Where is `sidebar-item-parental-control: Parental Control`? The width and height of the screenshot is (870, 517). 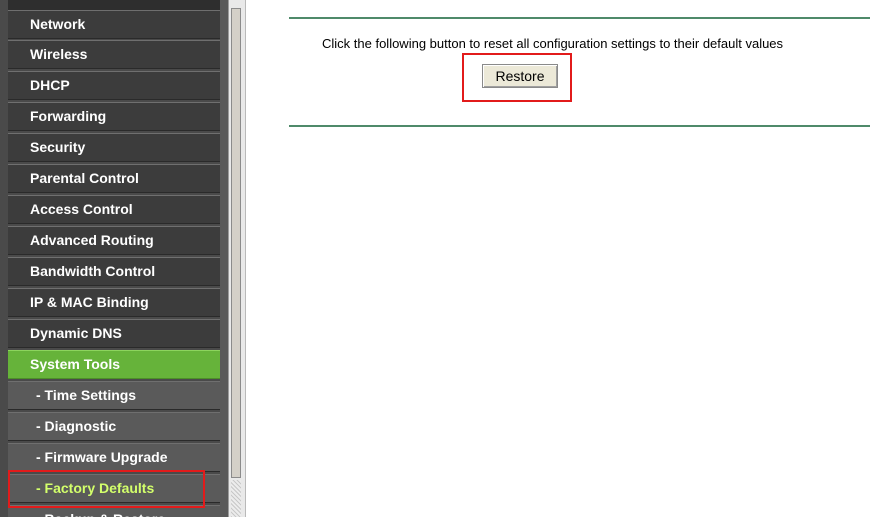 sidebar-item-parental-control: Parental Control is located at coordinates (114, 178).